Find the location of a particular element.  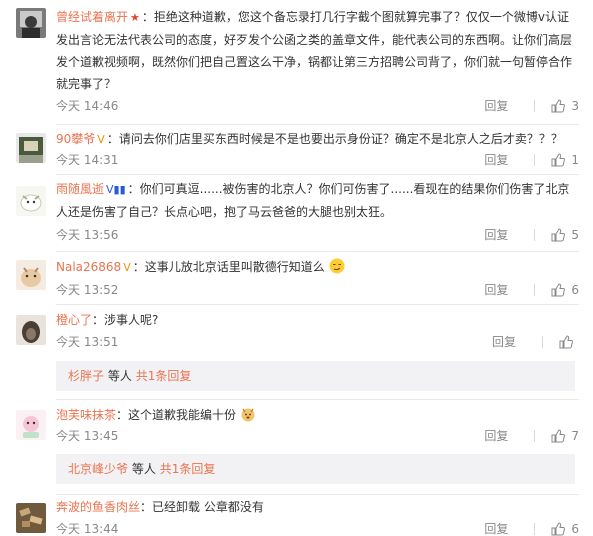

like-button: 5 is located at coordinates (565, 235).